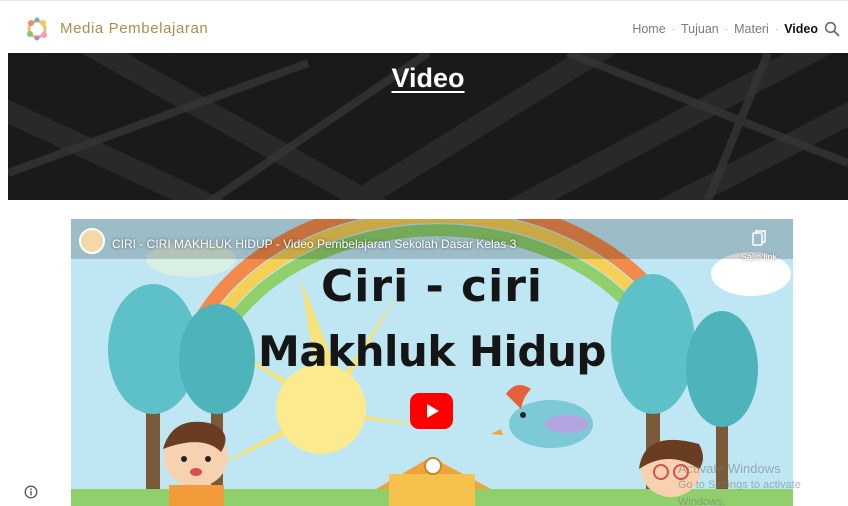  Describe the element at coordinates (759, 238) in the screenshot. I see `copy-icon` at that location.